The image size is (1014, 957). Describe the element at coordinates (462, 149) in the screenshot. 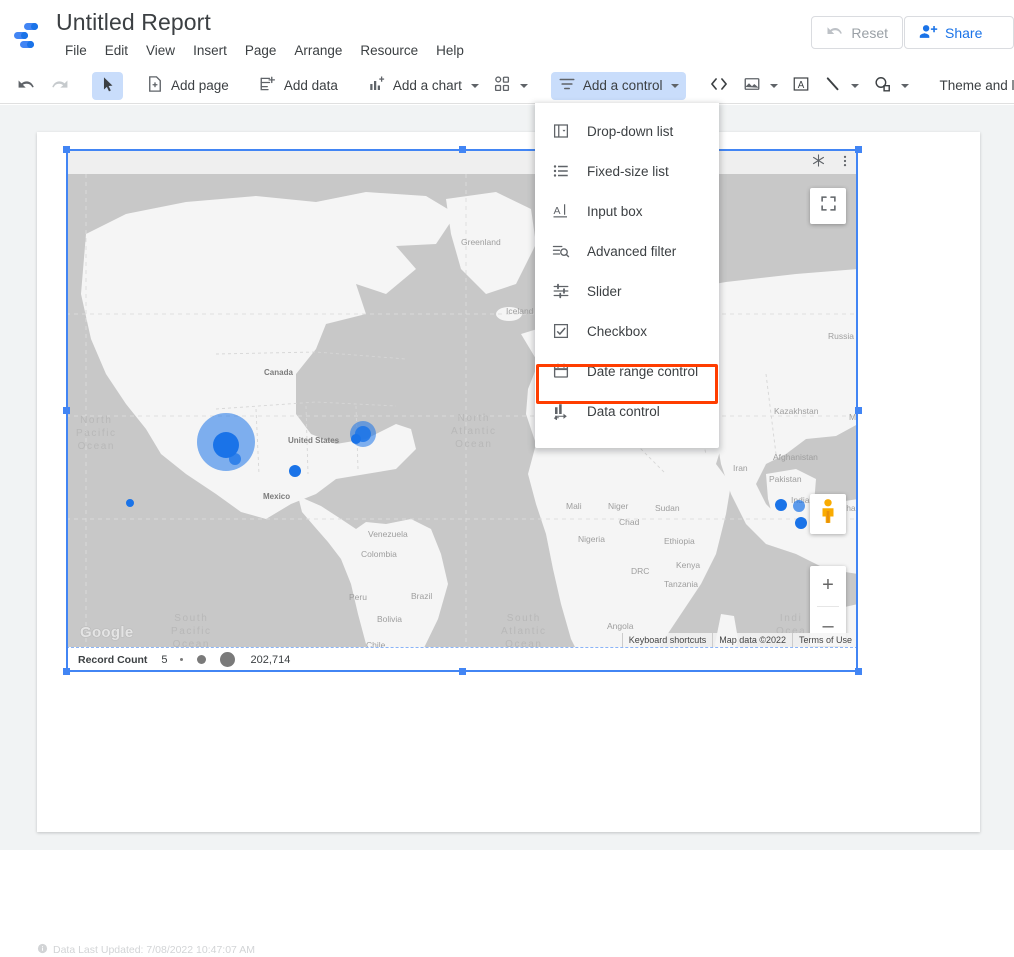

I see `selection-handle-tc` at that location.